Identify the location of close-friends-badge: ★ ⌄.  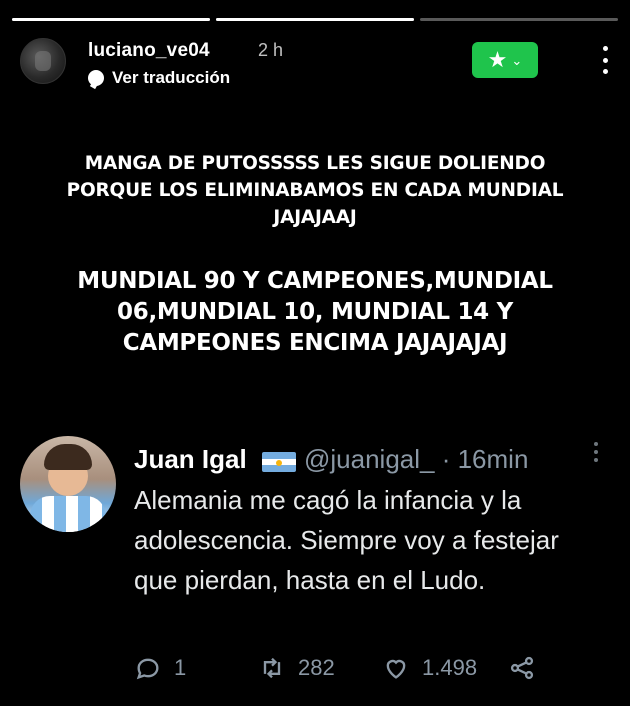
(505, 60).